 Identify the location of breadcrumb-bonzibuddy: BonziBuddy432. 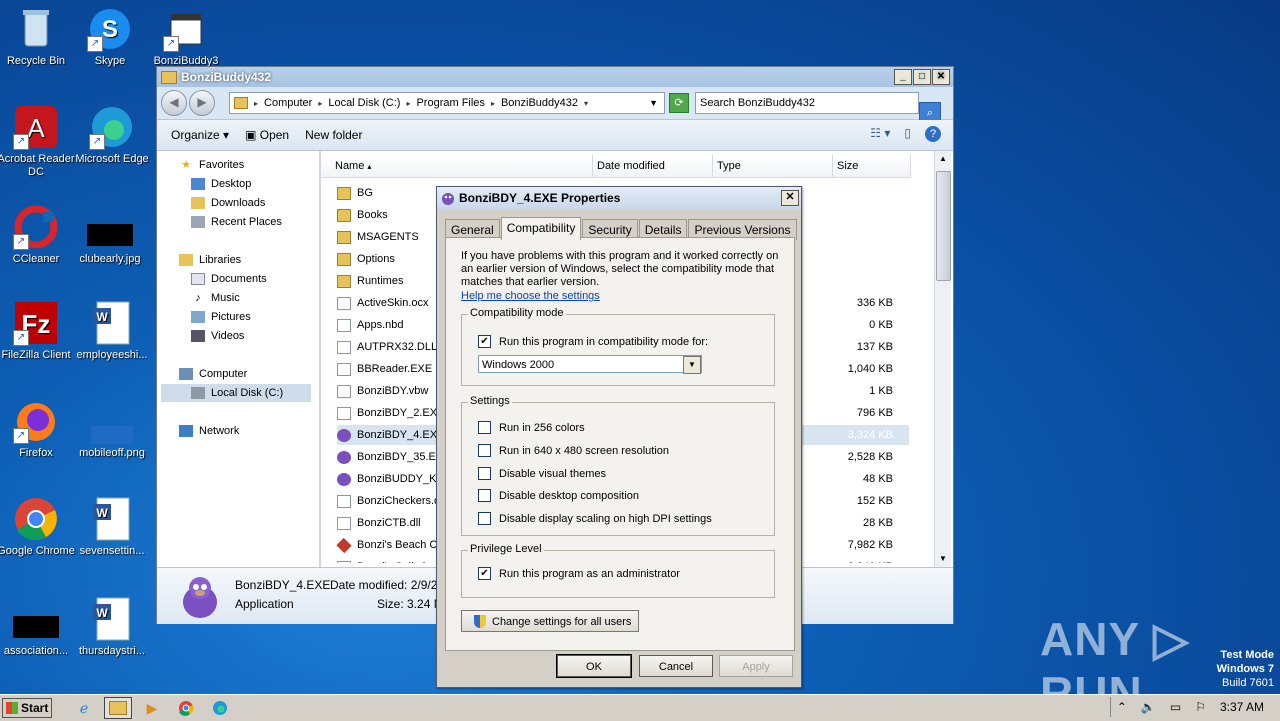
(539, 103).